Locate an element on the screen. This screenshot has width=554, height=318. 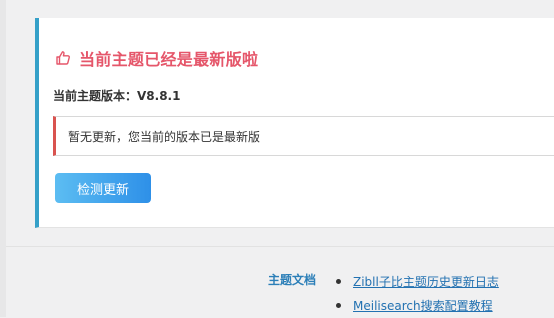
list-item: Zibll子比主题历史更新日志 is located at coordinates (417, 281).